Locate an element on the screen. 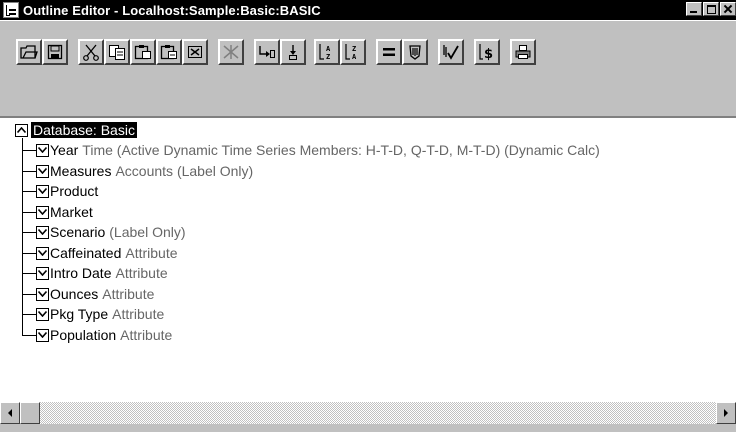 This screenshot has width=736, height=432. add-sibling-icon is located at coordinates (293, 52).